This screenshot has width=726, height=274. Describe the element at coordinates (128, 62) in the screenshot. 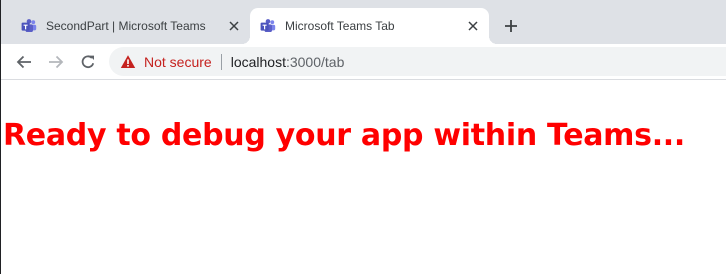

I see `warning-icon` at that location.